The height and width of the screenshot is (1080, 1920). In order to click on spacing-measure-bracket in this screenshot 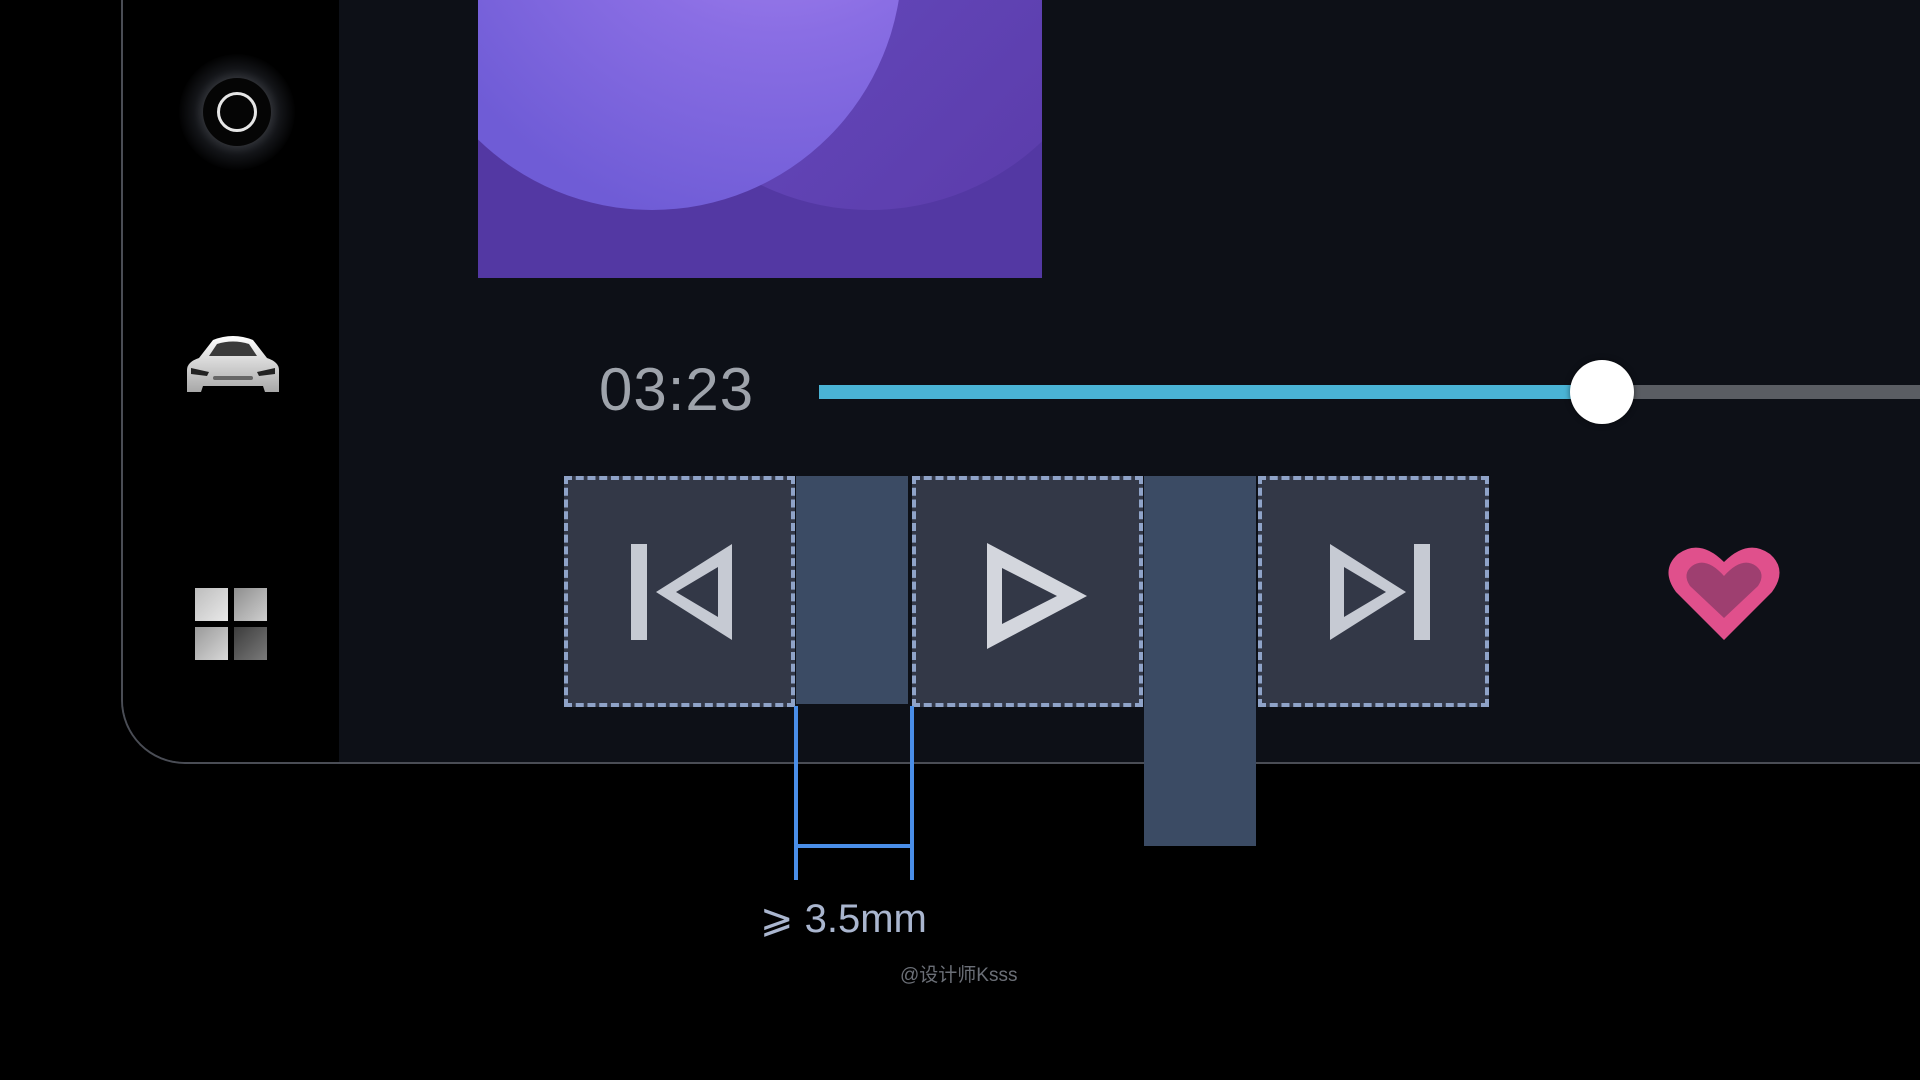, I will do `click(854, 793)`.